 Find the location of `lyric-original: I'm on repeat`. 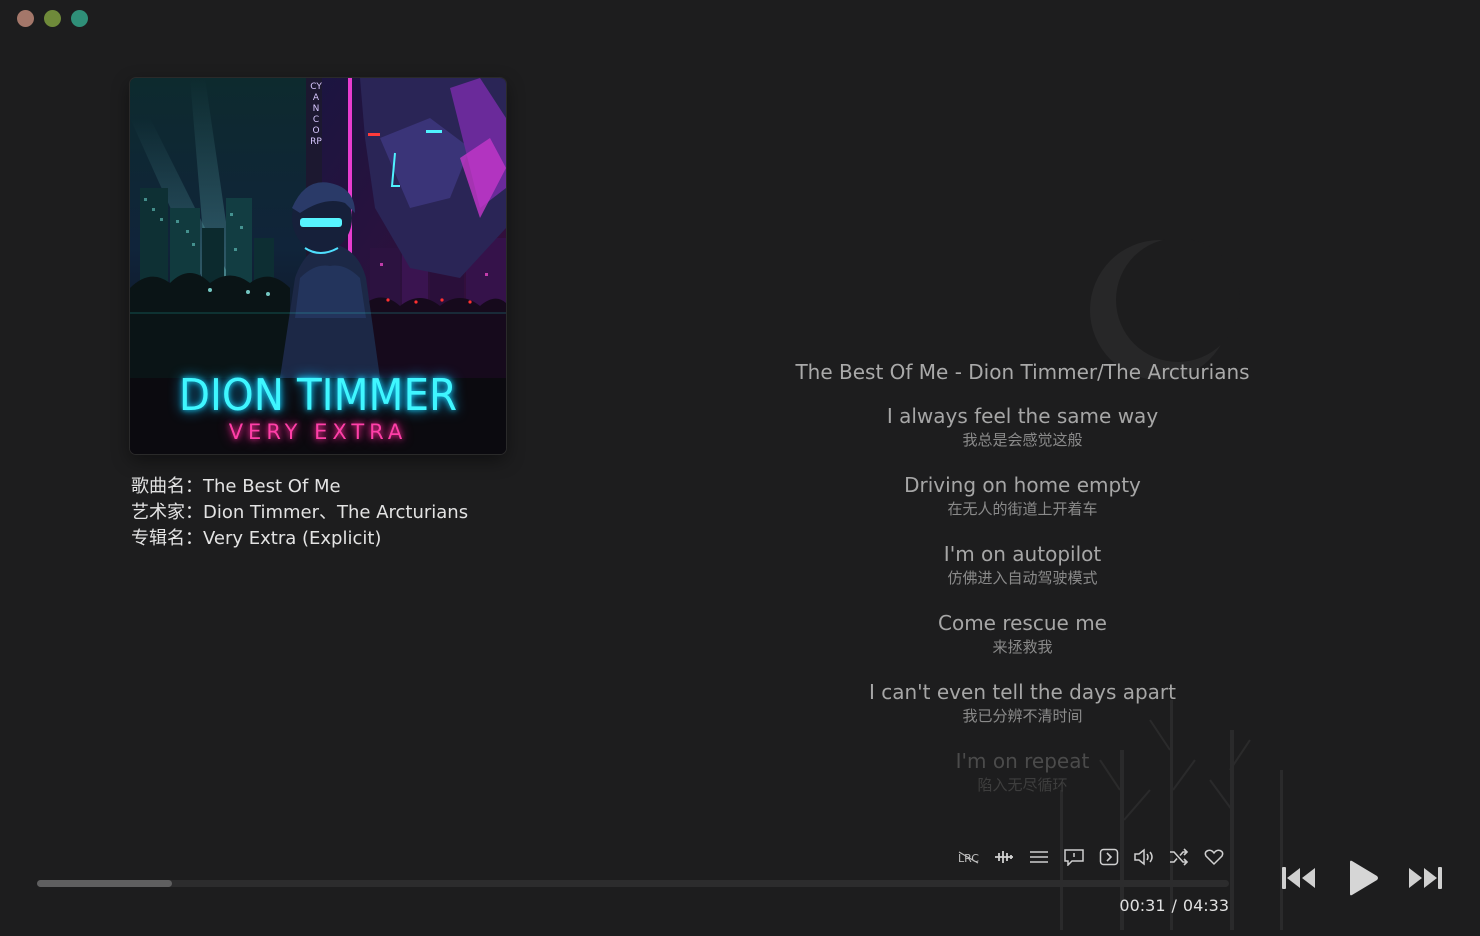

lyric-original: I'm on repeat is located at coordinates (1022, 761).